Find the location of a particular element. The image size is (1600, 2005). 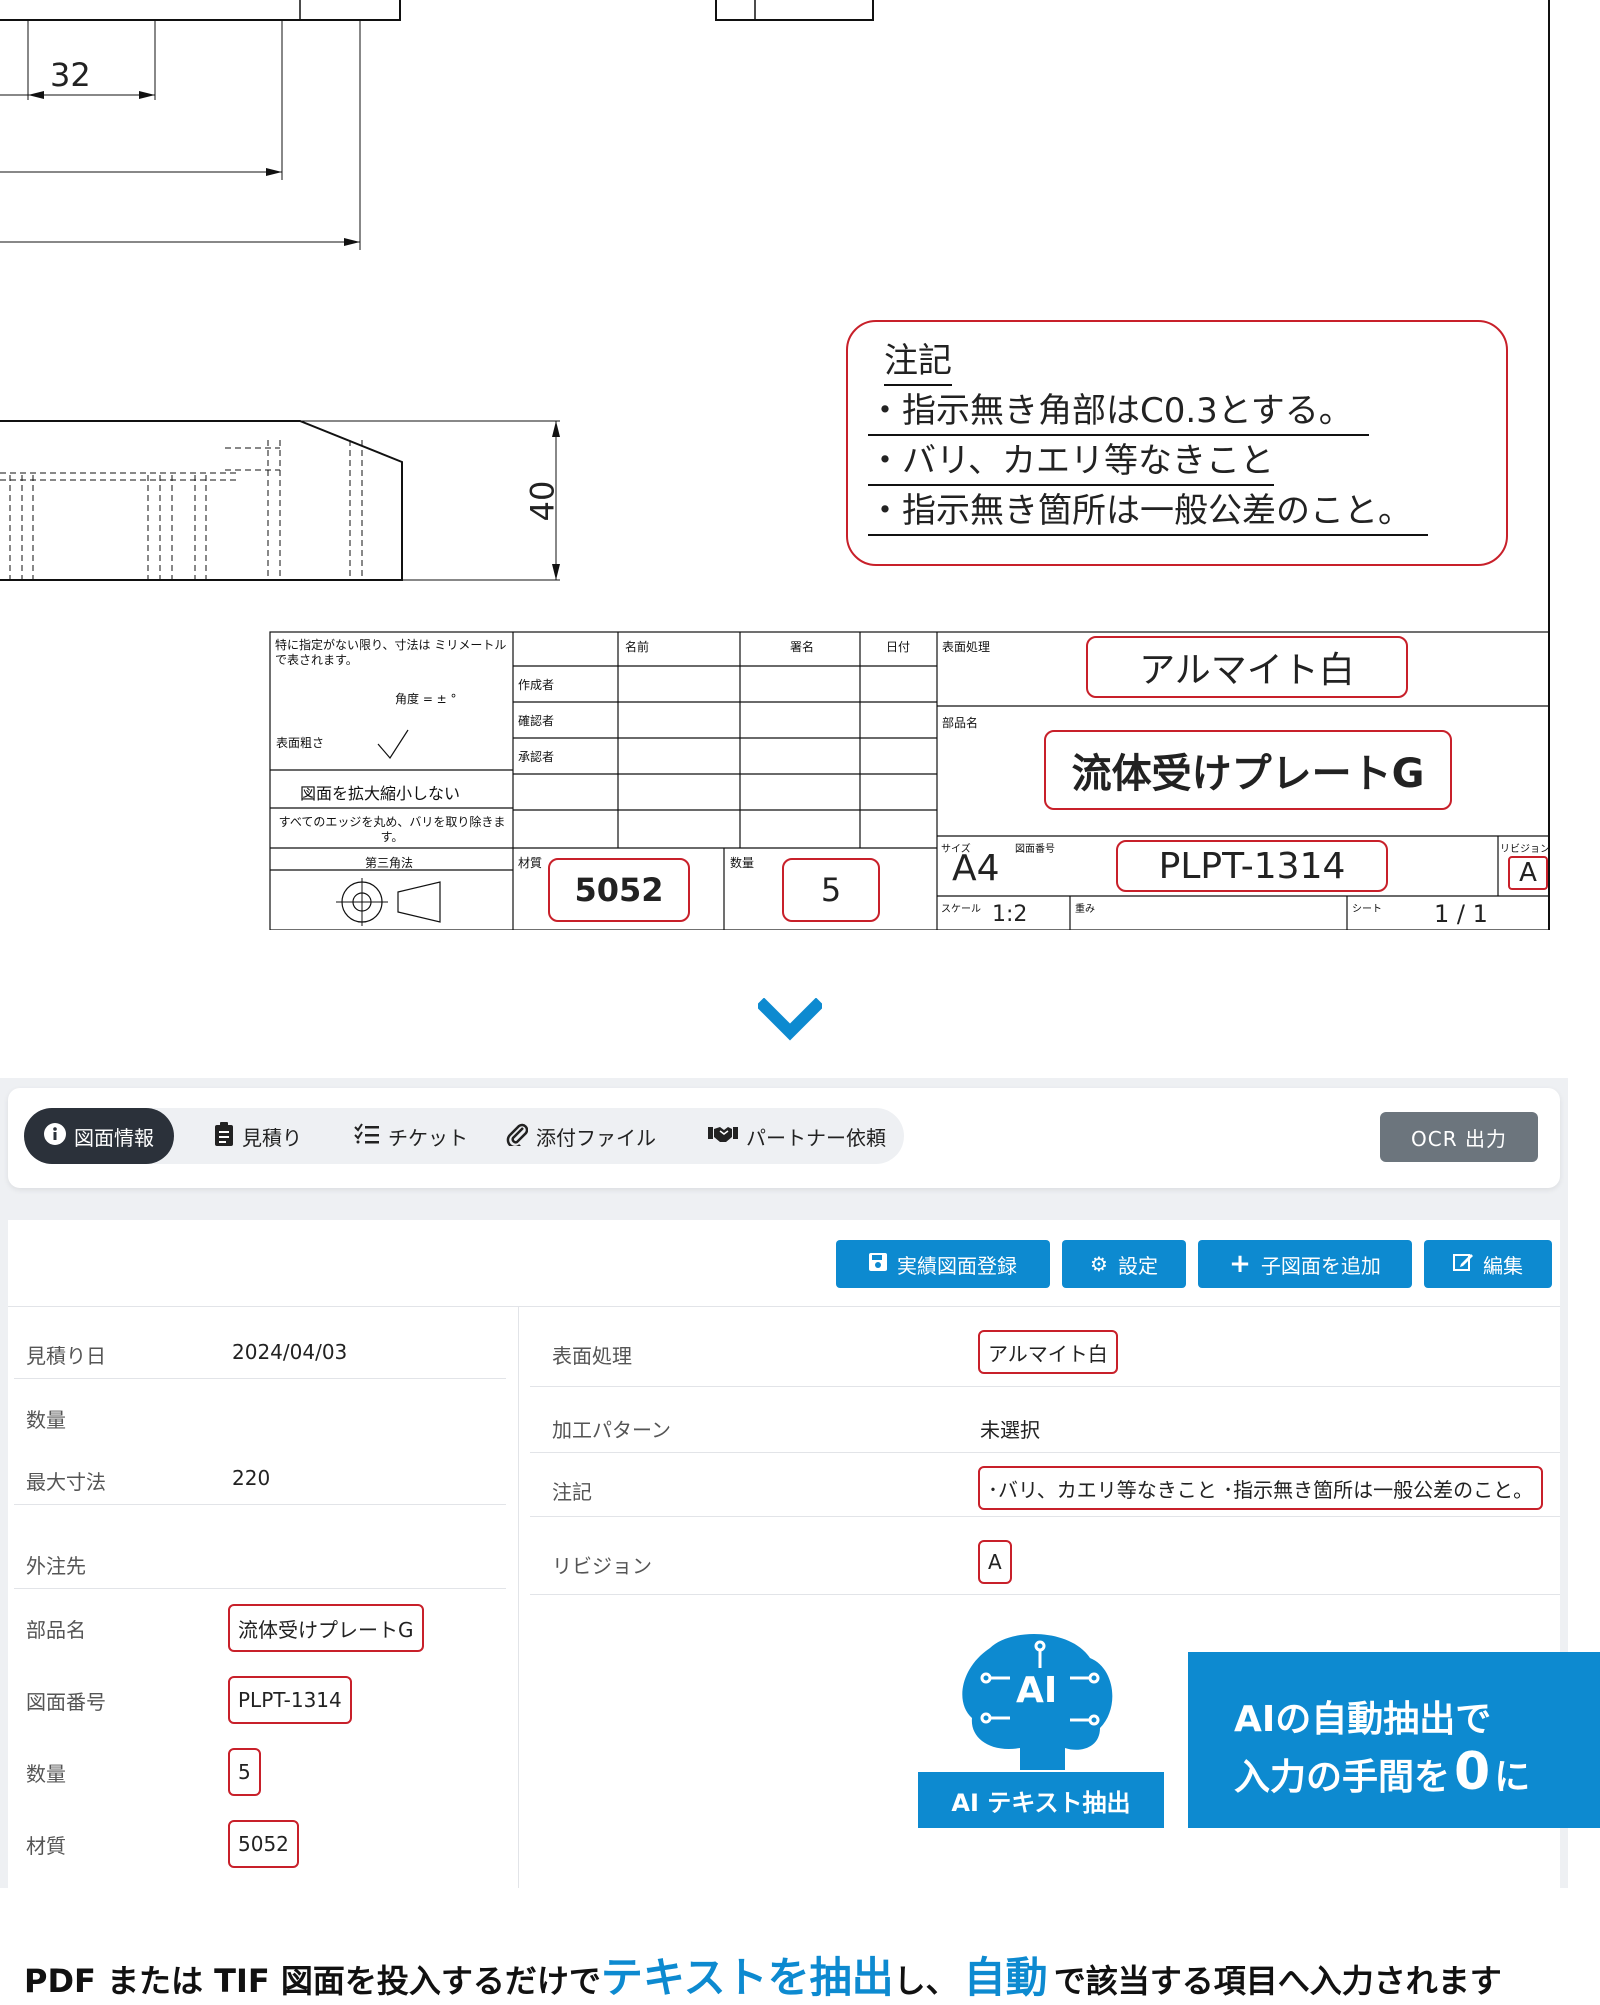

handshake-icon is located at coordinates (723, 1136).